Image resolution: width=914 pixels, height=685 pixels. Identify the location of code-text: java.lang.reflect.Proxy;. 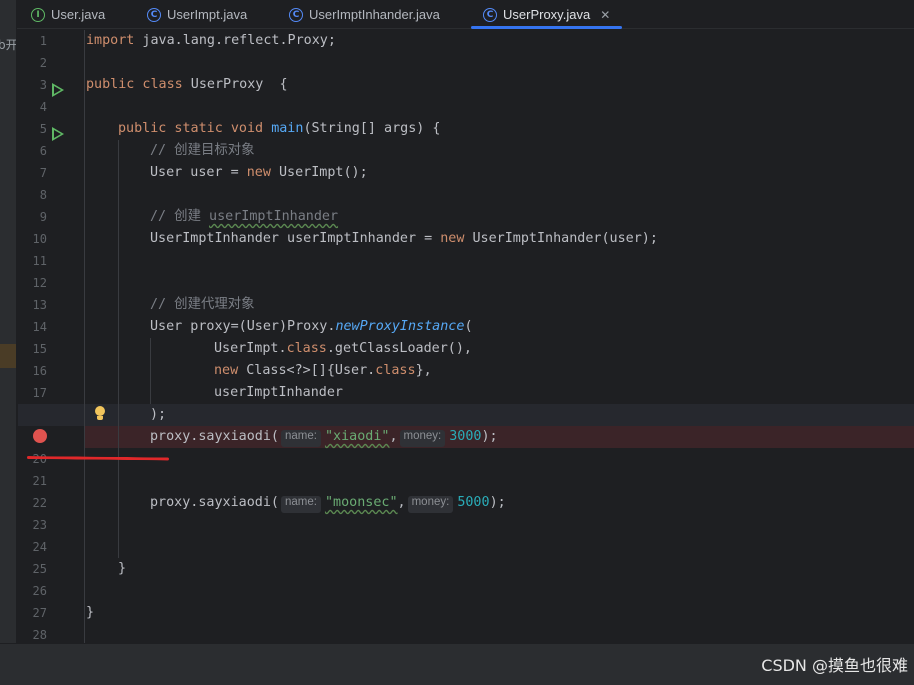
(235, 40).